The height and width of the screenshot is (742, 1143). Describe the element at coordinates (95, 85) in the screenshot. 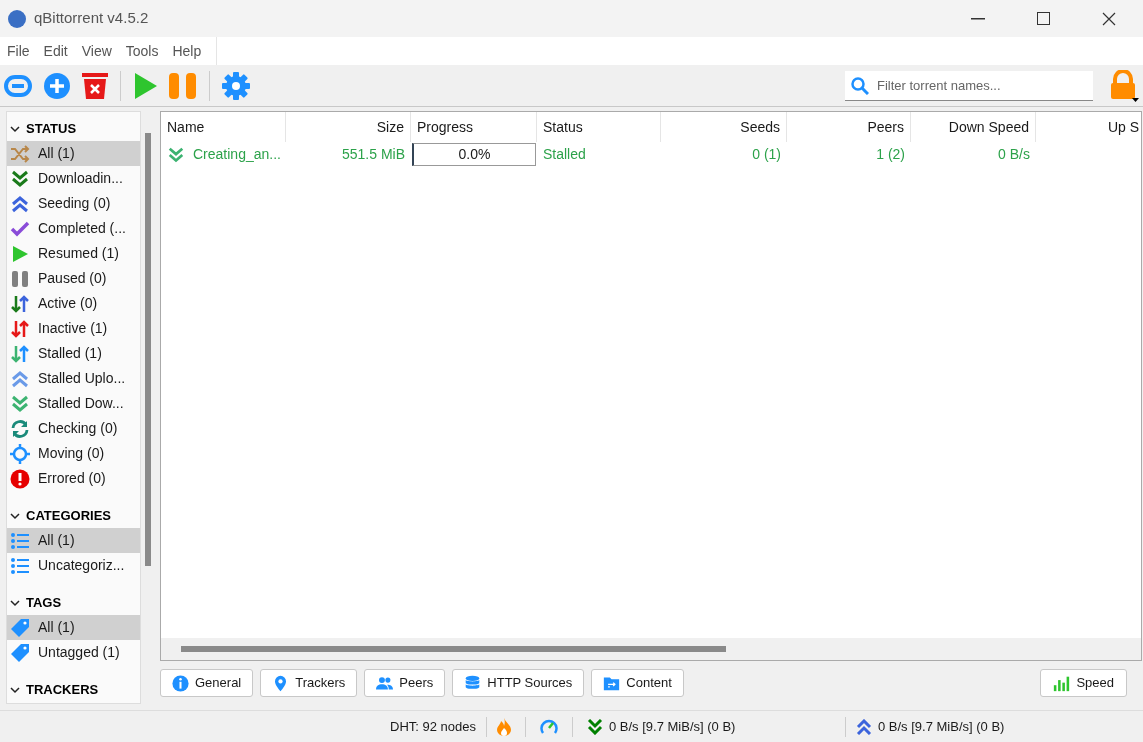

I see `delete-icon` at that location.